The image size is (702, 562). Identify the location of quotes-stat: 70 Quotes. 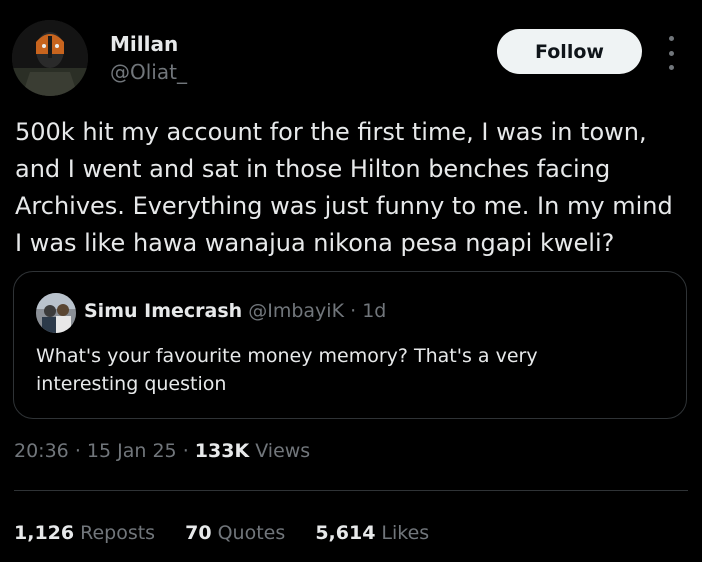
(235, 533).